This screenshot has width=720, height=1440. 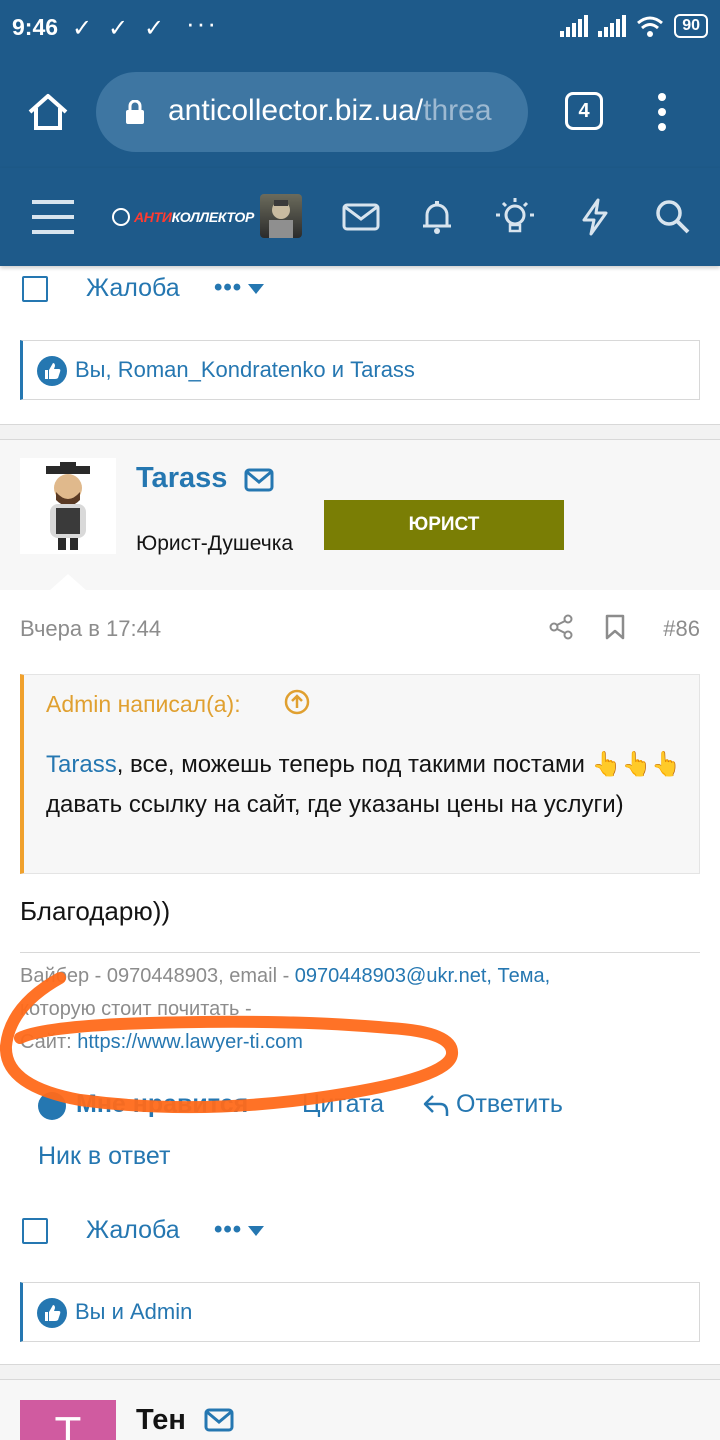 What do you see at coordinates (104, 1156) in the screenshot?
I see `nick-reply-button: Ник в ответ` at bounding box center [104, 1156].